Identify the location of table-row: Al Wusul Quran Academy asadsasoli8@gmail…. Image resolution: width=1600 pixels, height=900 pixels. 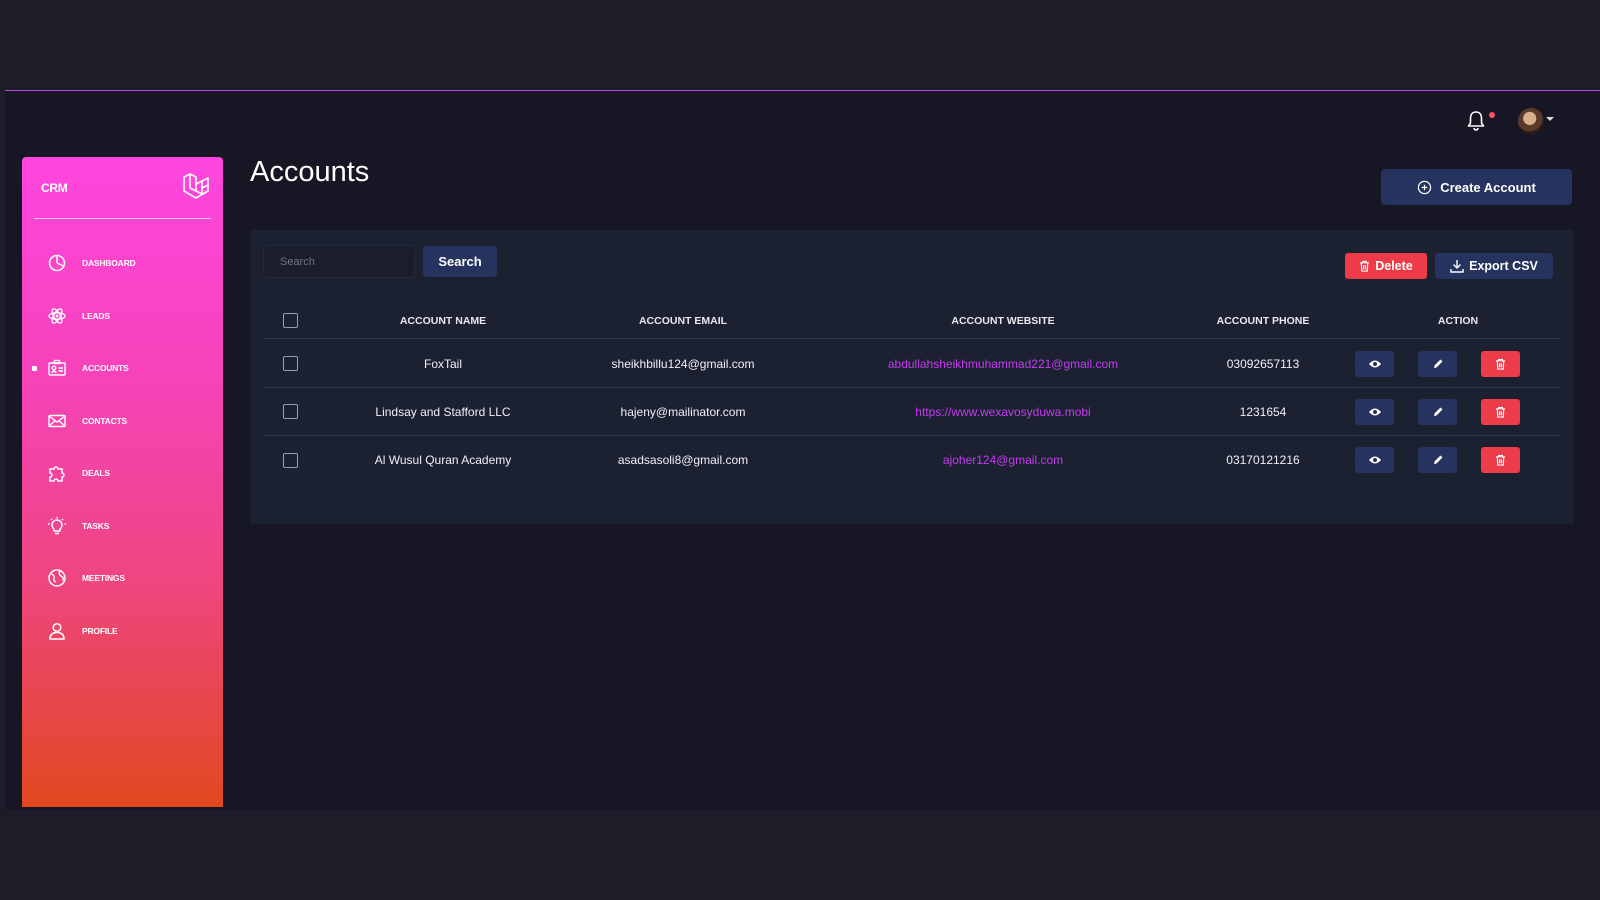
(911, 460).